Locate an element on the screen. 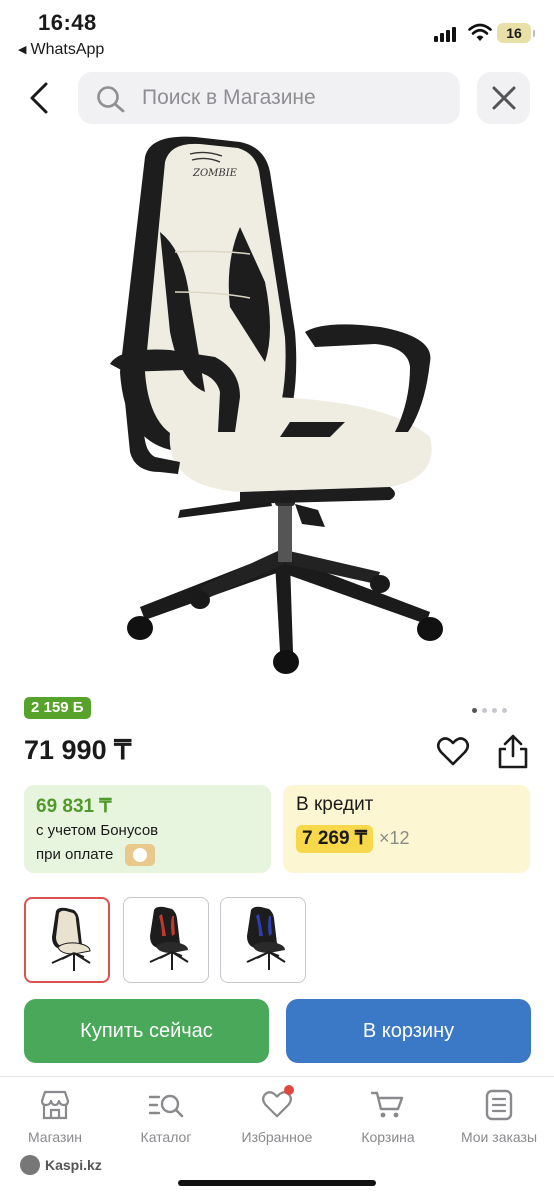 The image size is (554, 1200). search-input: Поиск в Магазине is located at coordinates (269, 98).